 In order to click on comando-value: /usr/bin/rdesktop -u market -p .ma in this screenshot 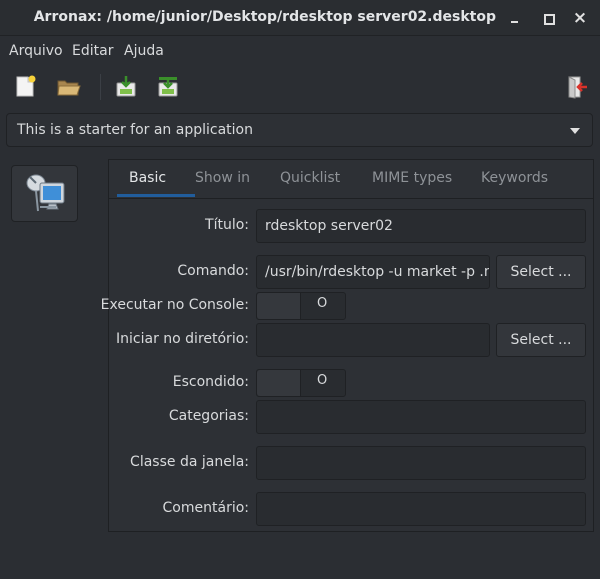, I will do `click(377, 272)`.